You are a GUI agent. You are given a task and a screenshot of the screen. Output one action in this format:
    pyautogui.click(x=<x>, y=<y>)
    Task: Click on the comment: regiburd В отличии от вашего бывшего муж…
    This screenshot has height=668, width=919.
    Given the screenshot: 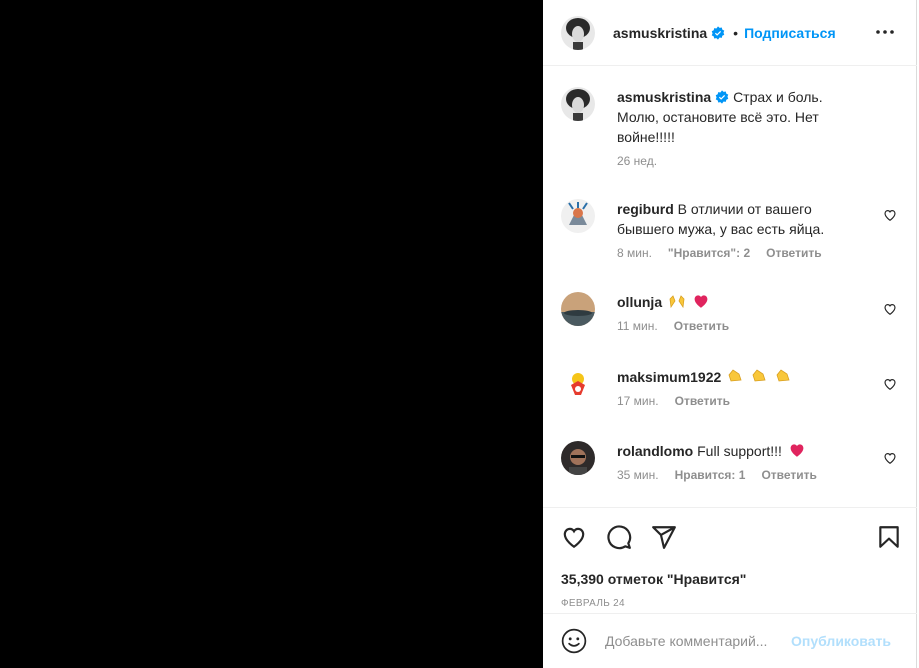 What is the action you would take?
    pyautogui.click(x=731, y=234)
    